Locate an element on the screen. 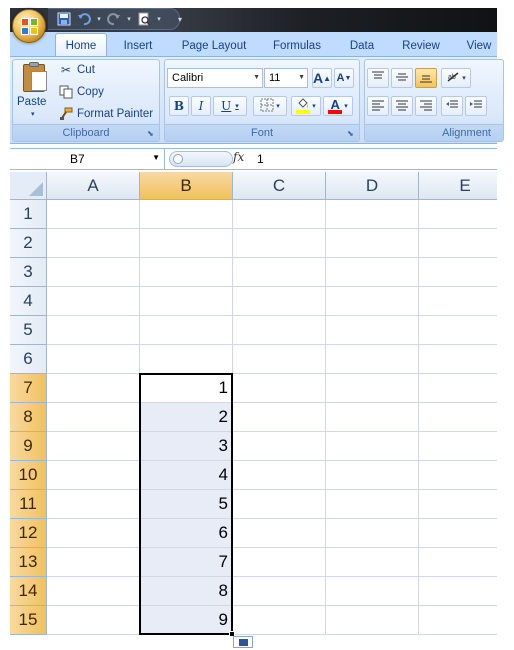 The image size is (514, 650). save-icon is located at coordinates (64, 19).